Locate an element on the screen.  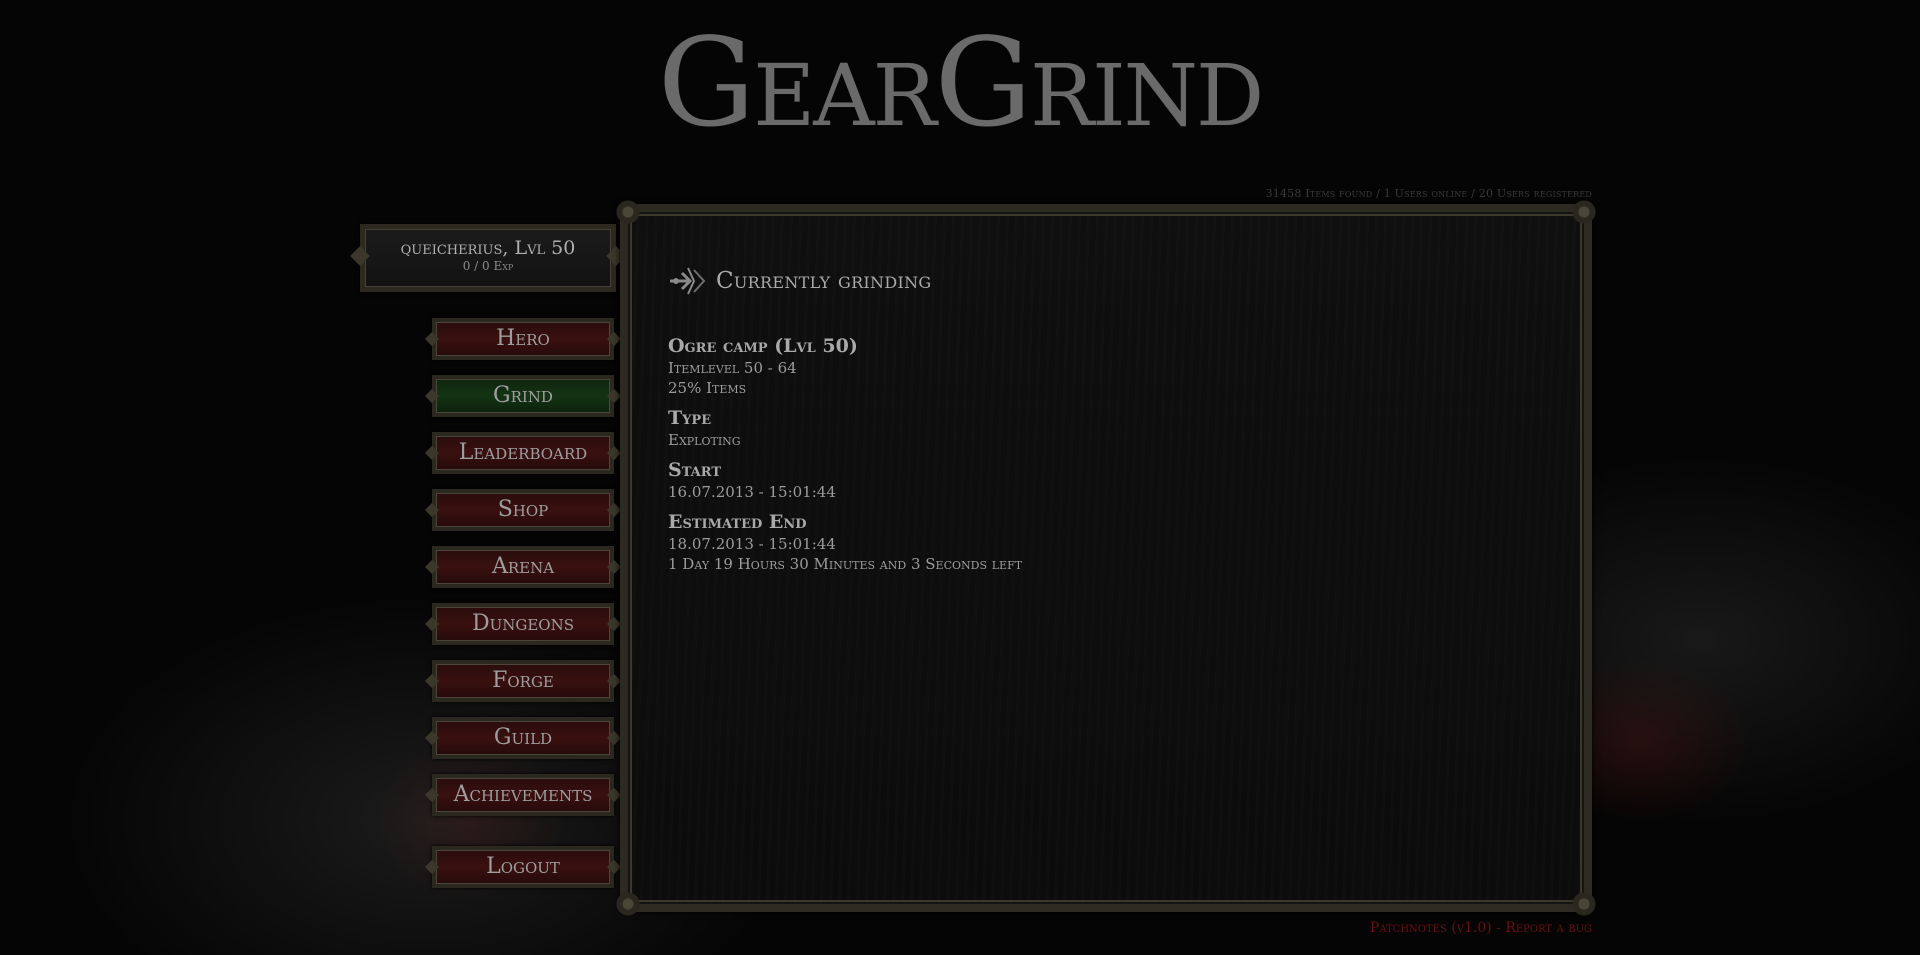
type-block: Type Exploting is located at coordinates (845, 428).